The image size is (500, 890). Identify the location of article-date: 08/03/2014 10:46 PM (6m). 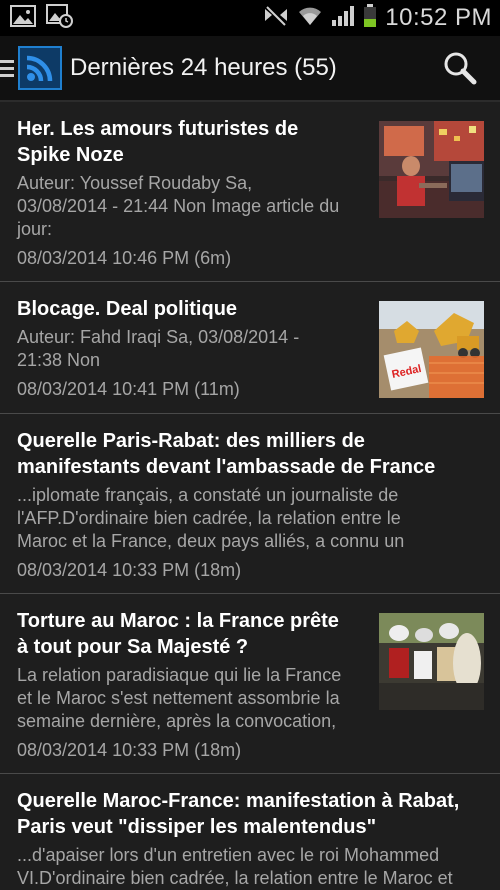
(124, 258).